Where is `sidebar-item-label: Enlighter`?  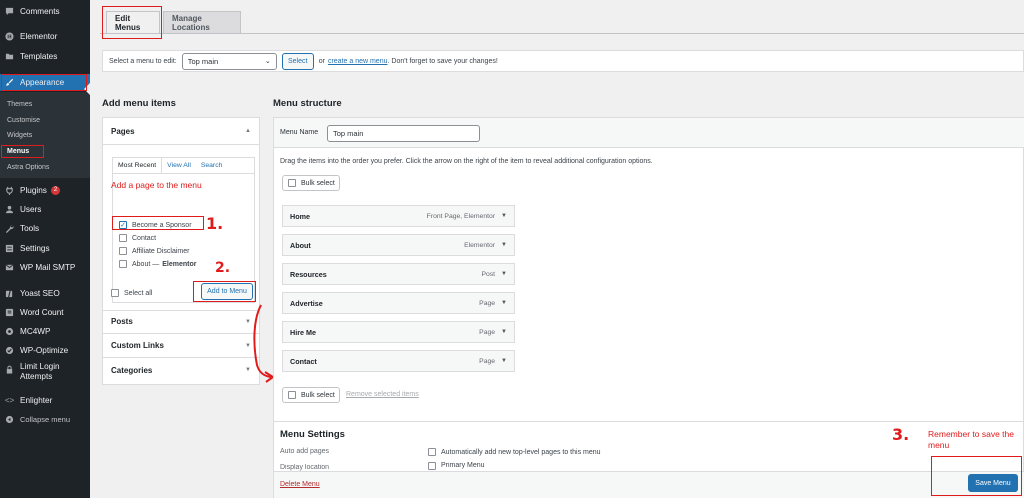 sidebar-item-label: Enlighter is located at coordinates (36, 400).